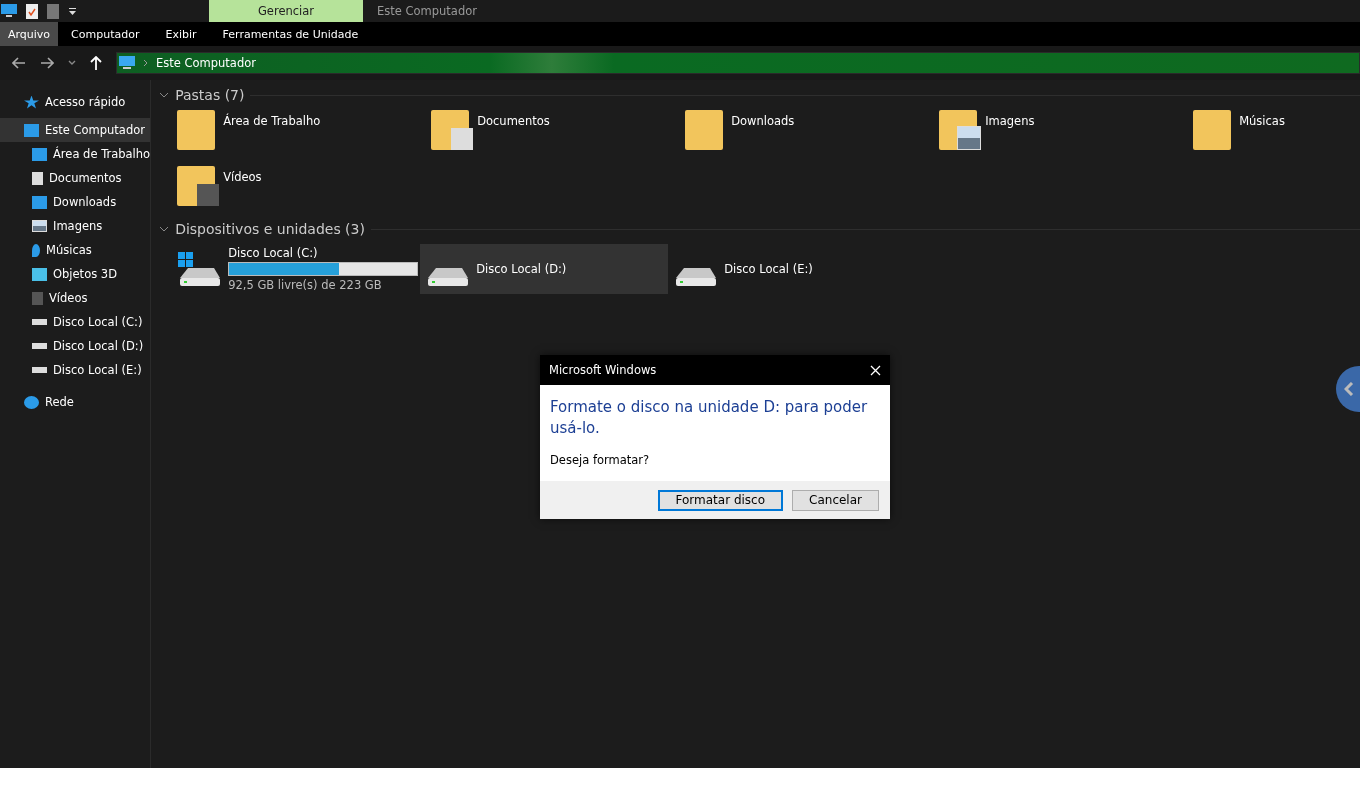  I want to click on address-path: Este Computador, so click(206, 63).